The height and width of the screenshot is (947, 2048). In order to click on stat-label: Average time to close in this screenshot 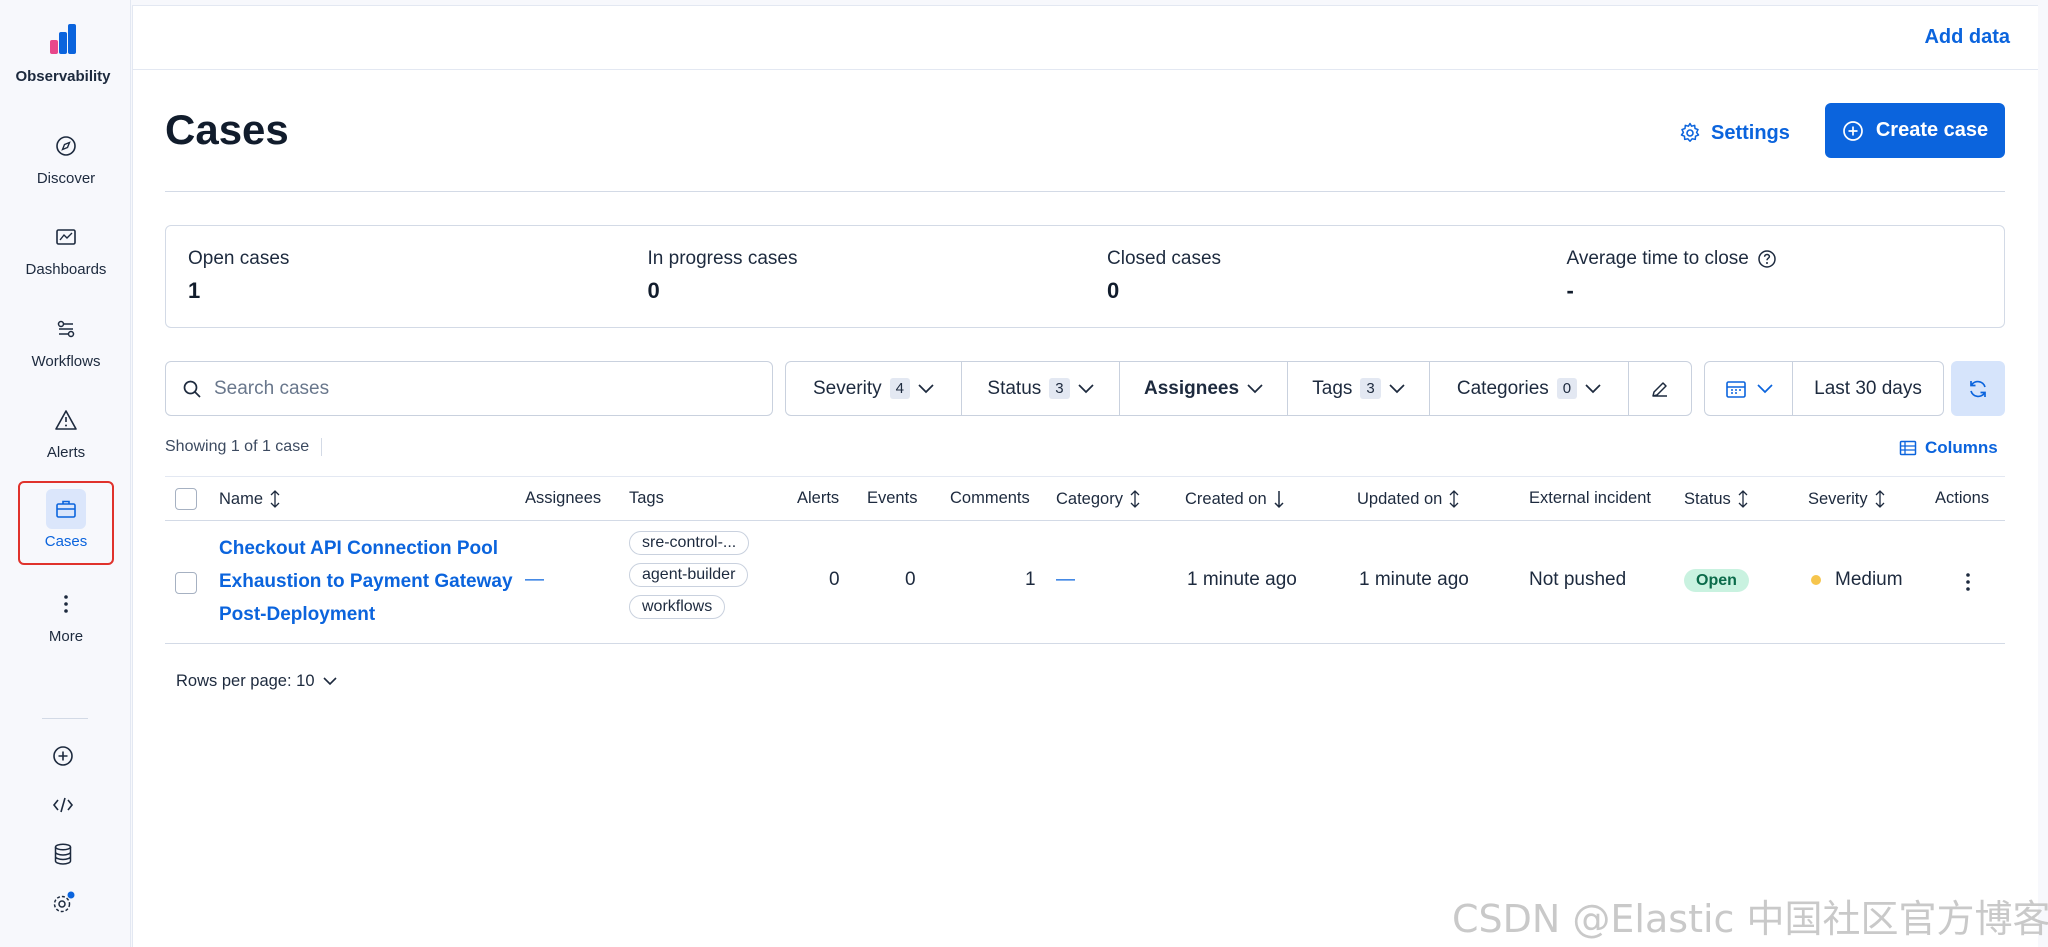, I will do `click(1657, 258)`.